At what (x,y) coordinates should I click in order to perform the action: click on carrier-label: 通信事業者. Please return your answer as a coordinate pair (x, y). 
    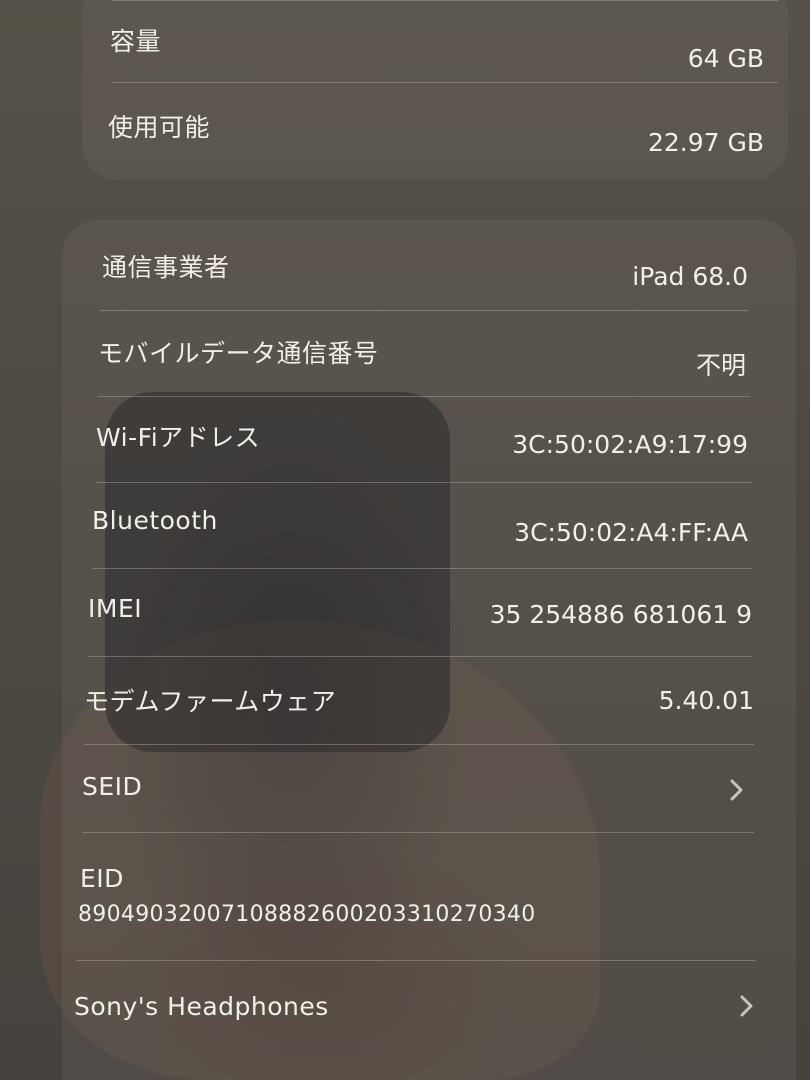
    Looking at the image, I should click on (166, 267).